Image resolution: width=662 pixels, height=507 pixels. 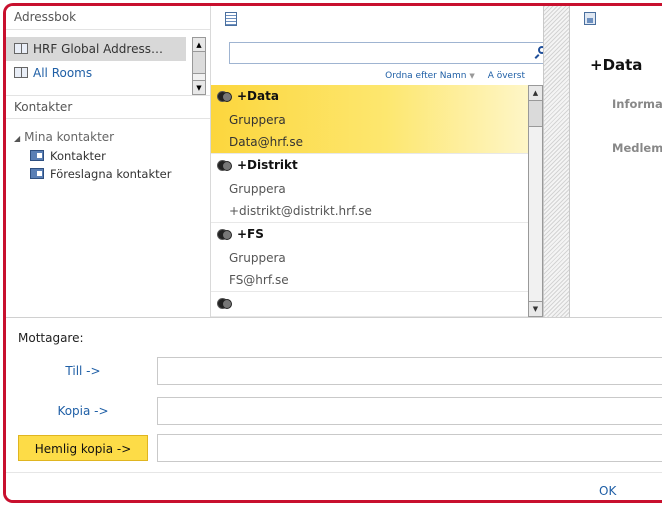 What do you see at coordinates (69, 137) in the screenshot?
I see `tree-root-label: Mina kontakter` at bounding box center [69, 137].